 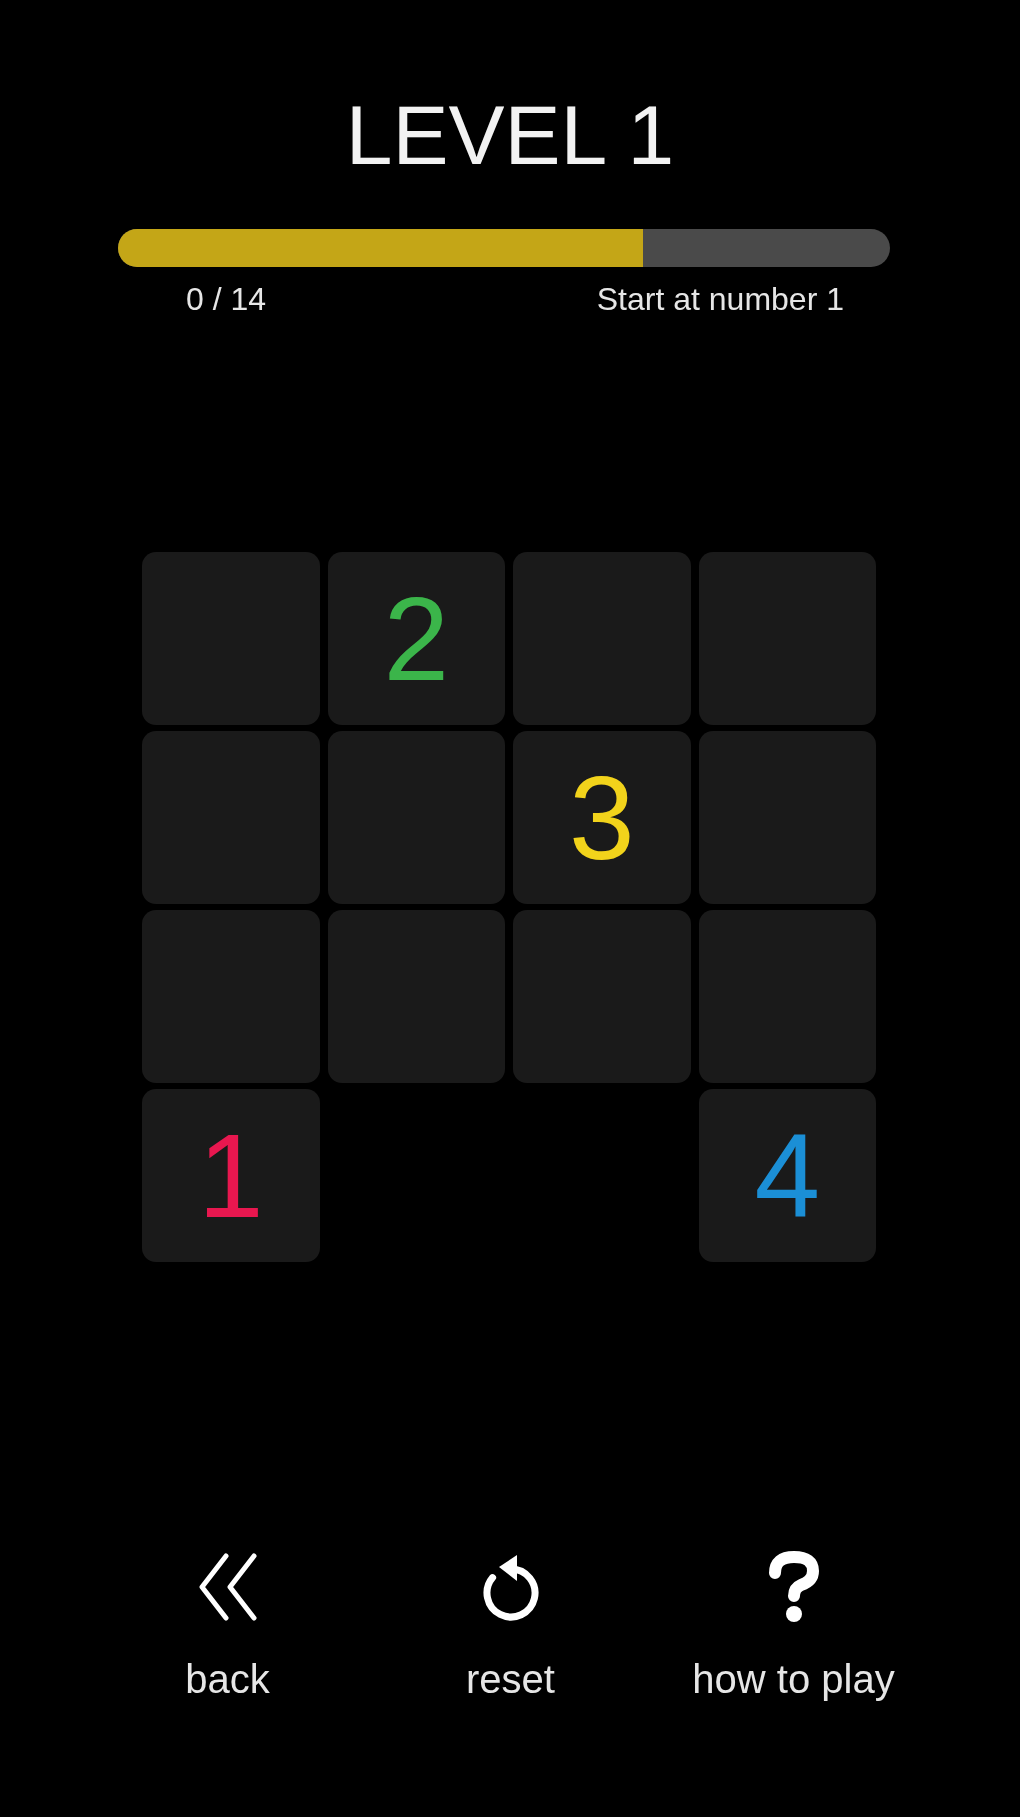 What do you see at coordinates (227, 1587) in the screenshot?
I see `double-chevron-icon` at bounding box center [227, 1587].